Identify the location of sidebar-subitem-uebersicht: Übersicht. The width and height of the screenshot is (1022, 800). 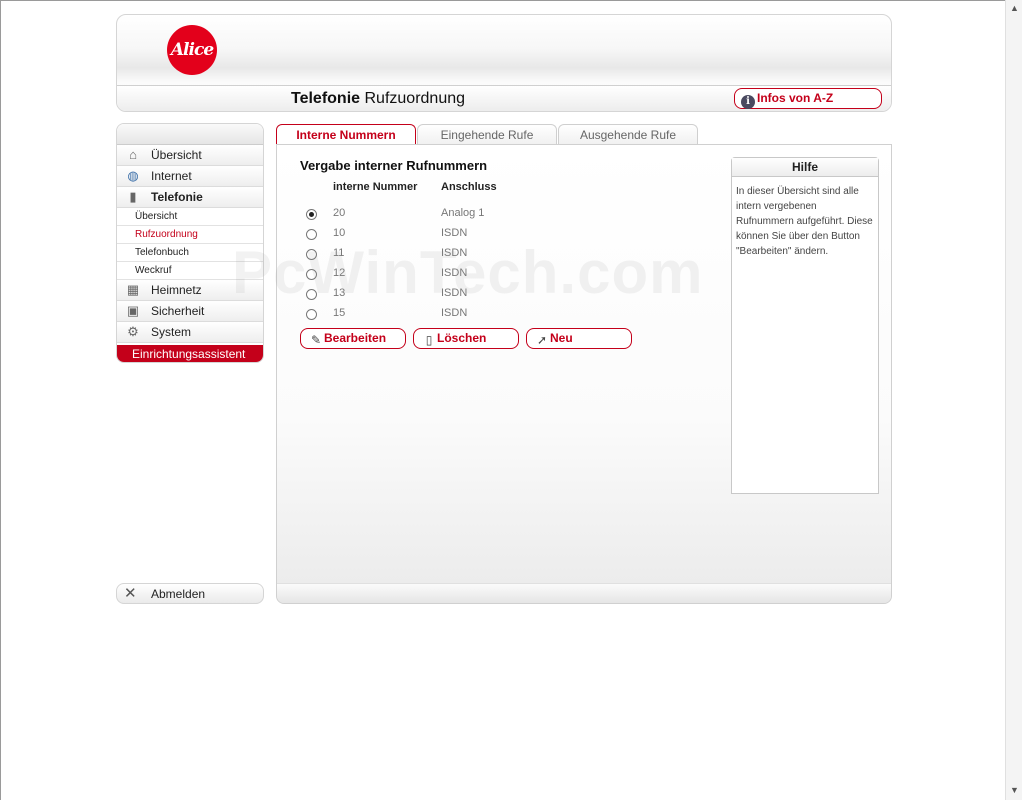
(190, 217).